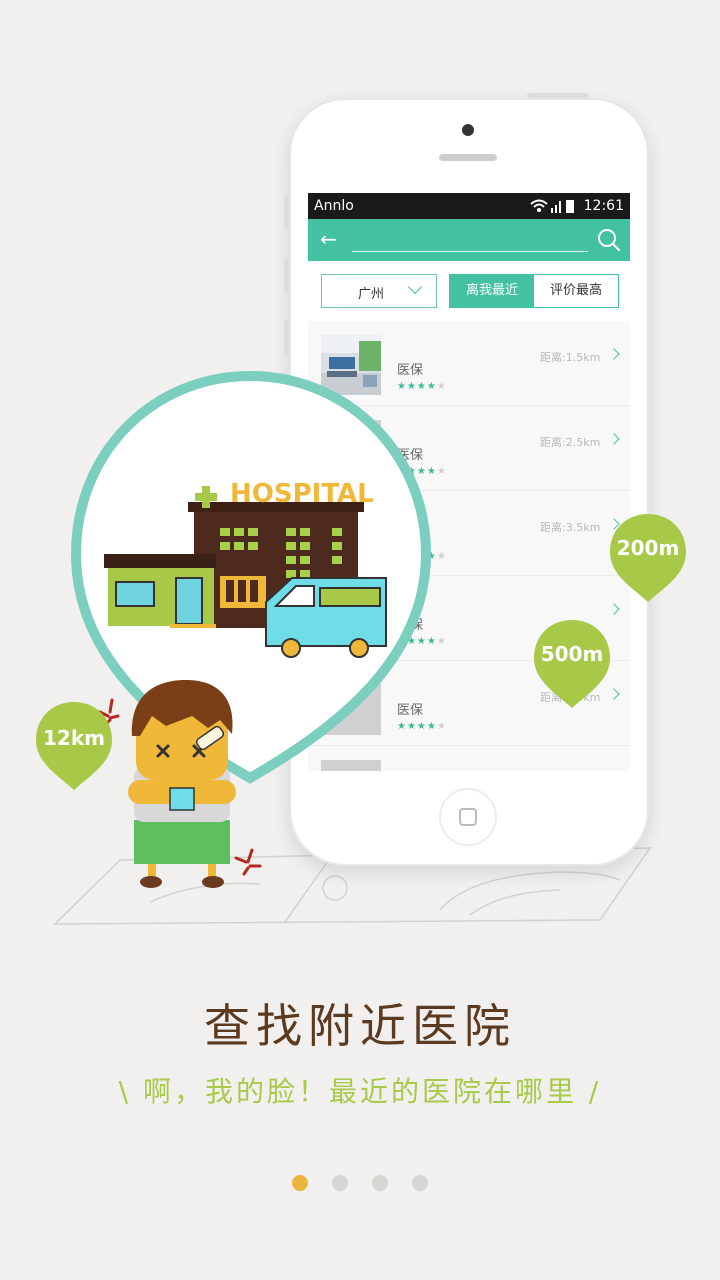 This screenshot has width=720, height=1280. Describe the element at coordinates (415, 287) in the screenshot. I see `chevron-down-icon` at that location.